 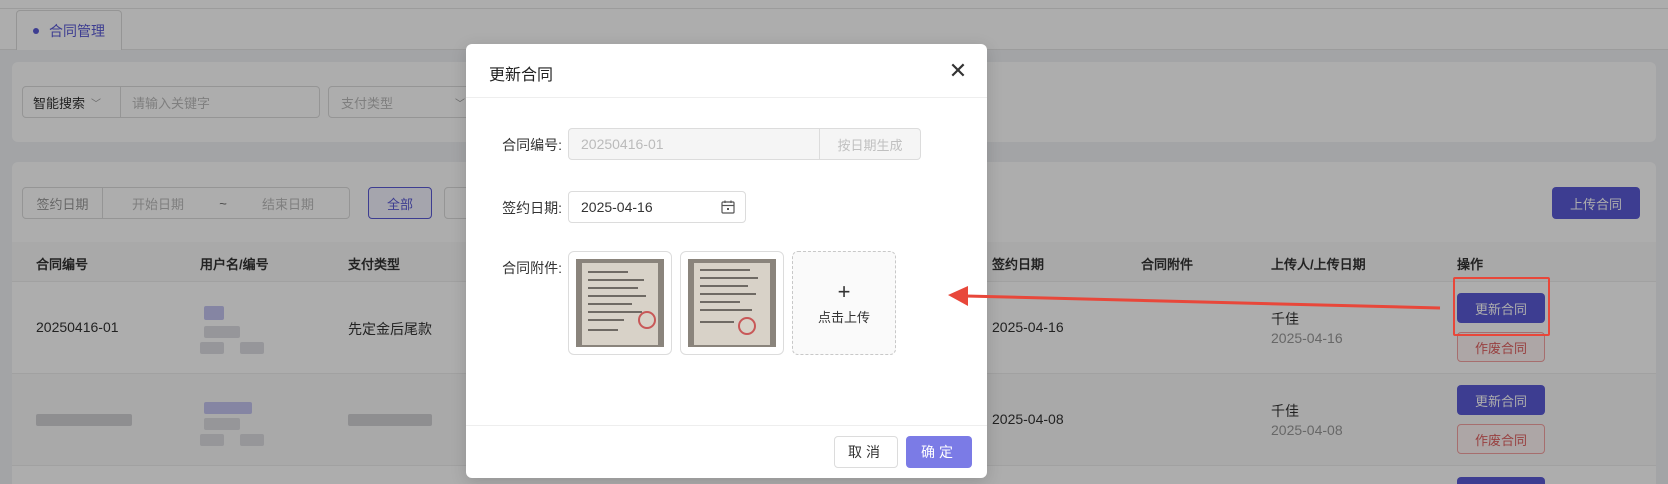 I want to click on ok-button: 确定, so click(x=939, y=452).